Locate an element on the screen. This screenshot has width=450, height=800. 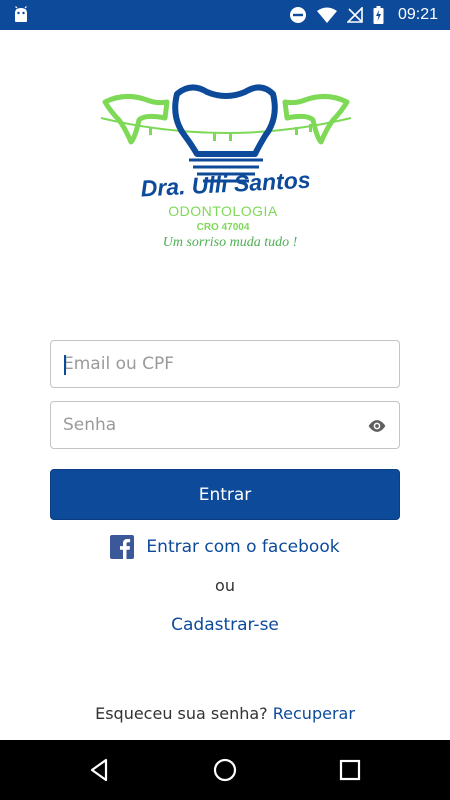
navigation-bar is located at coordinates (225, 770).